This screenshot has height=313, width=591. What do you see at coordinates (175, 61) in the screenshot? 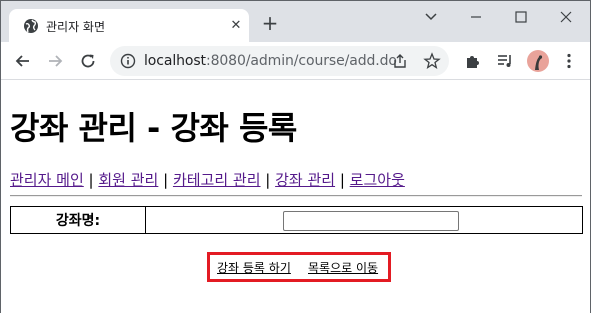
I see `url-host: localhost` at bounding box center [175, 61].